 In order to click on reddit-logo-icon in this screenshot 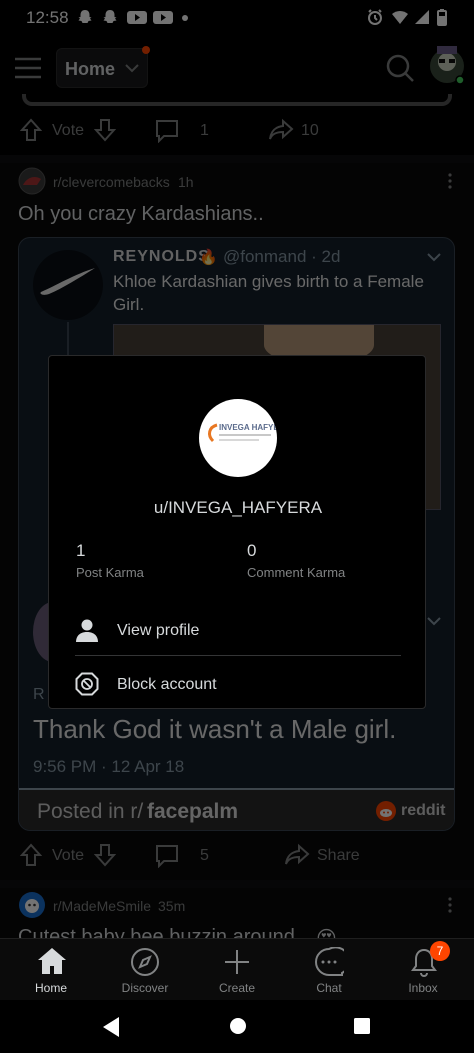, I will do `click(386, 811)`.